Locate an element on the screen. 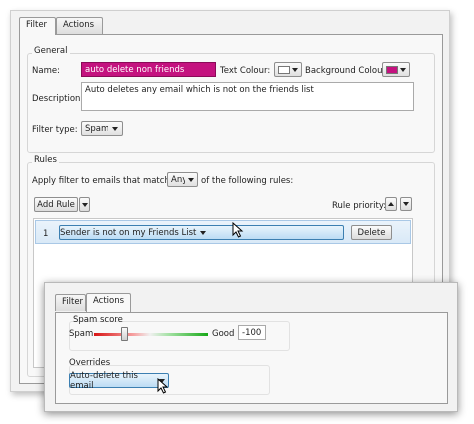 Image resolution: width=474 pixels, height=424 pixels. text-colour-picker is located at coordinates (288, 69).